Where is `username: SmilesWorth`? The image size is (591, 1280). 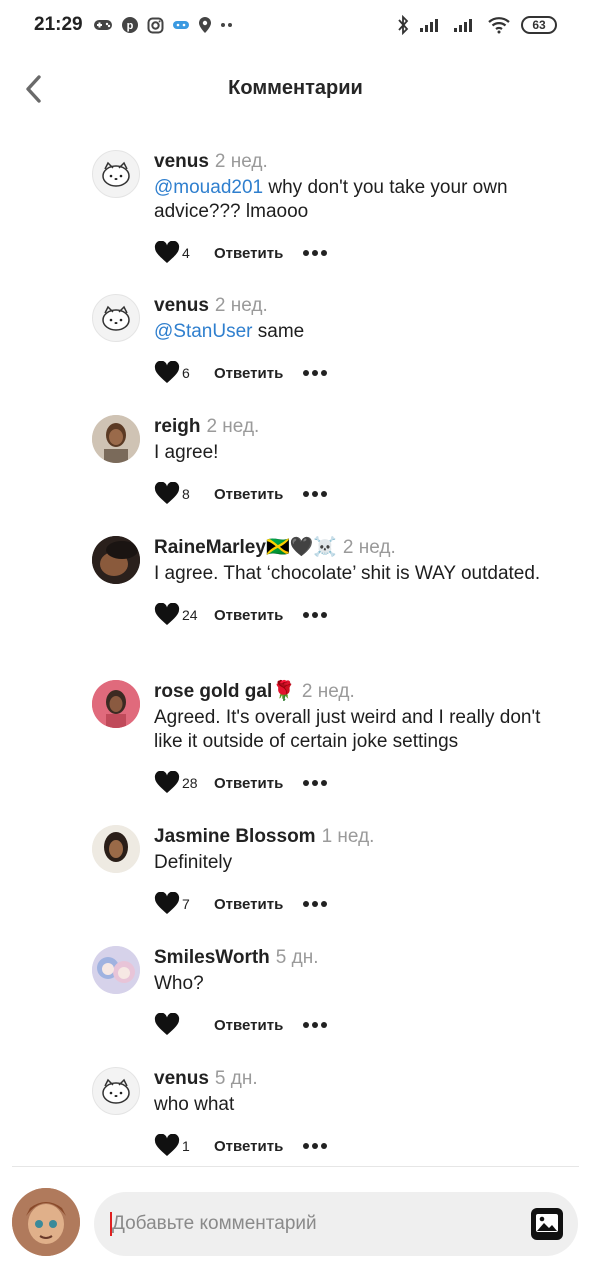
username: SmilesWorth is located at coordinates (212, 957).